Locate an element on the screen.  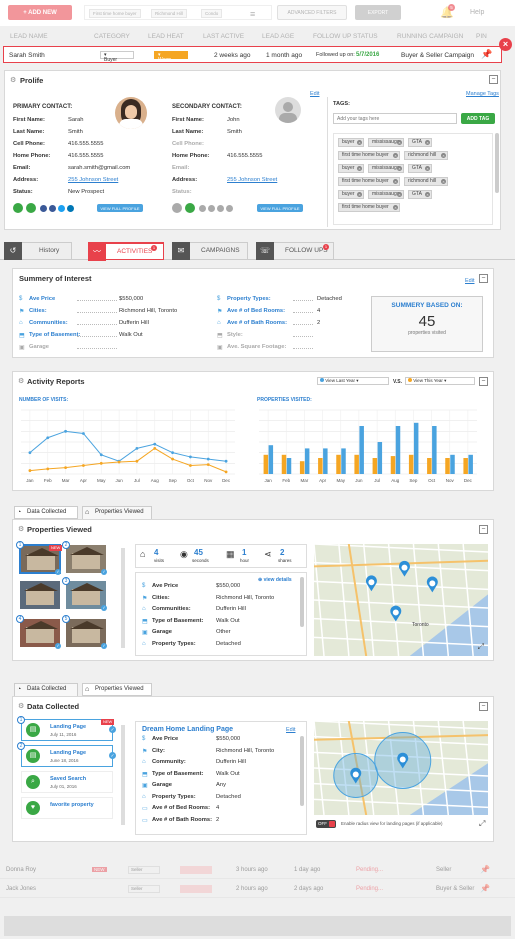
view-full-profile-button: VIEW FULL PROFILE is located at coordinates (280, 208).